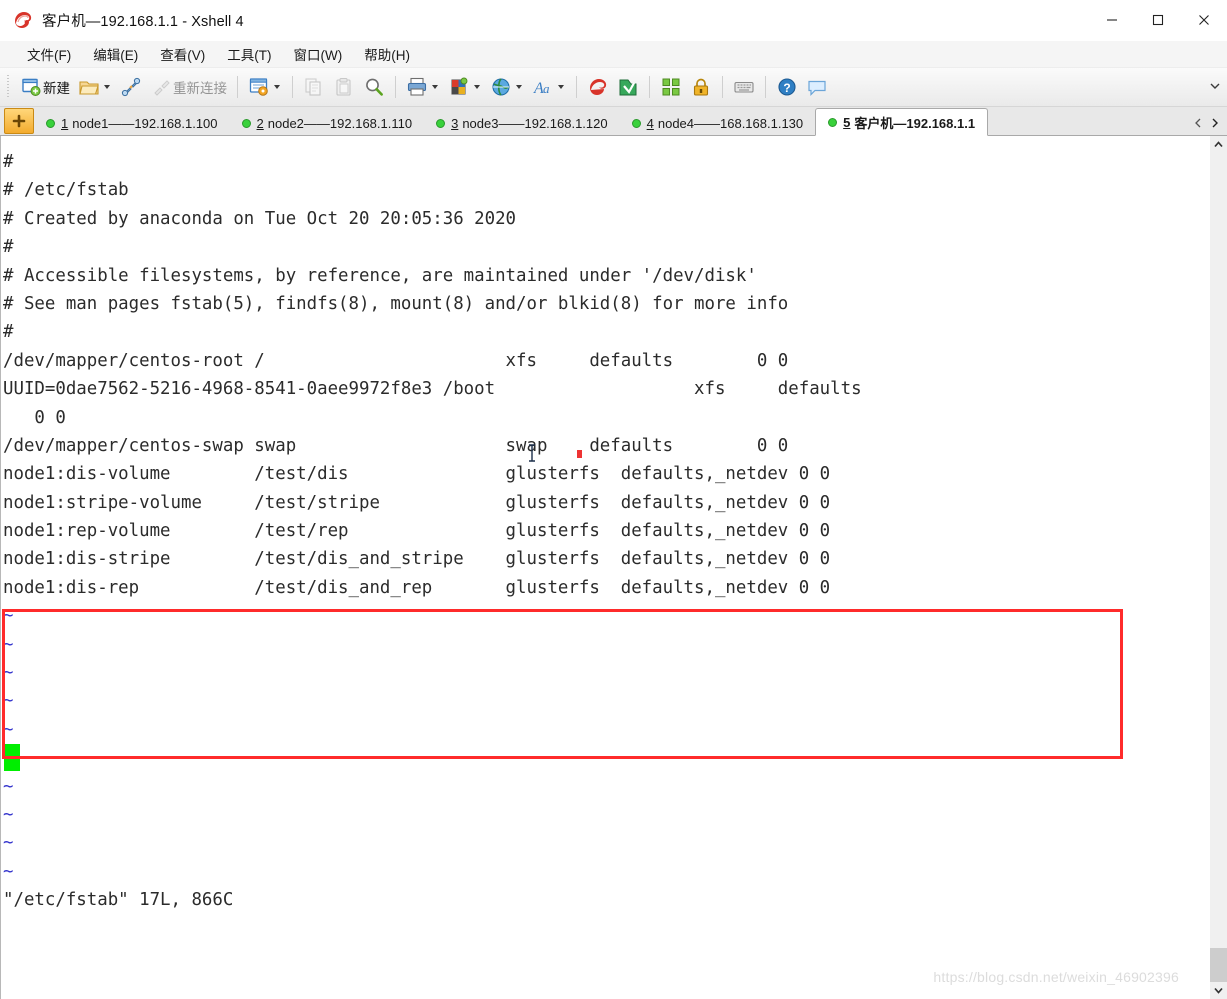  What do you see at coordinates (519, 87) in the screenshot?
I see `web-dropdown-arrow` at bounding box center [519, 87].